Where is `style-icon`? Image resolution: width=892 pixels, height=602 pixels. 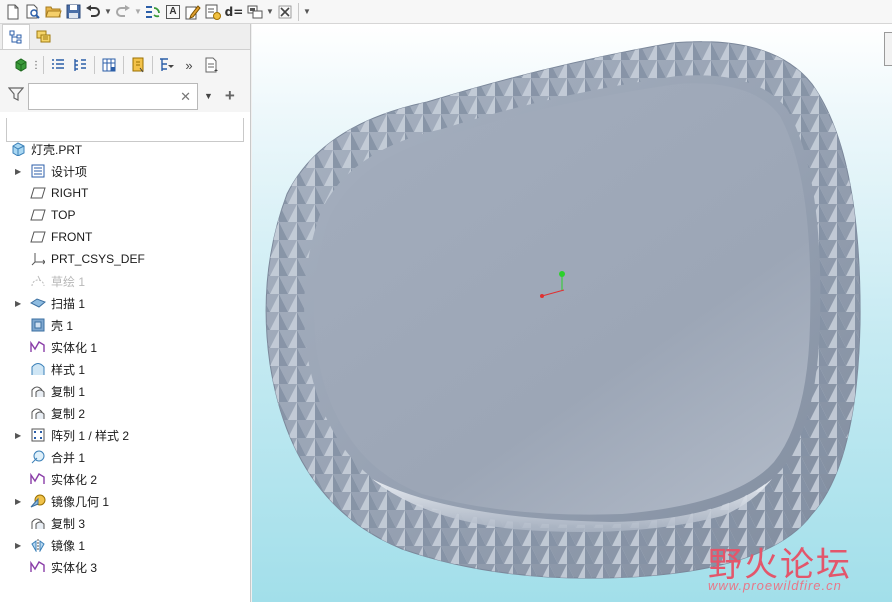
style-icon is located at coordinates (38, 369).